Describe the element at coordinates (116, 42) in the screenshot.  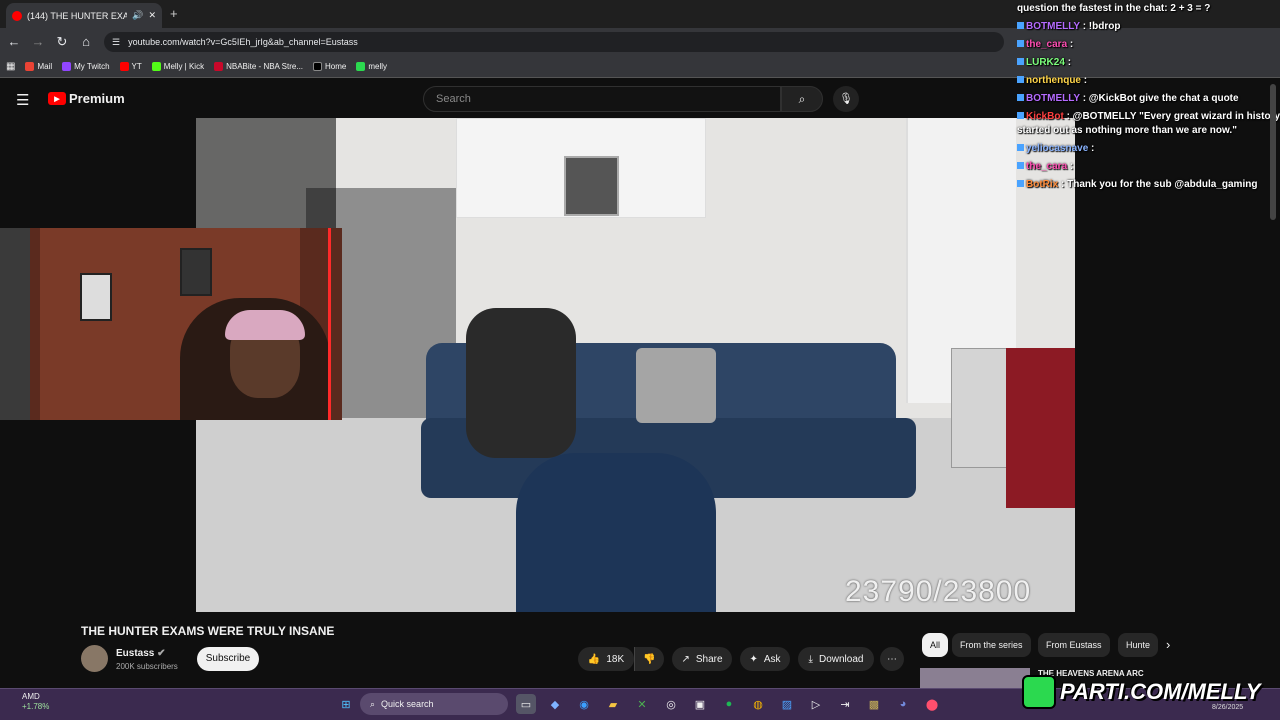
I see `site-info-icon: ☰` at that location.